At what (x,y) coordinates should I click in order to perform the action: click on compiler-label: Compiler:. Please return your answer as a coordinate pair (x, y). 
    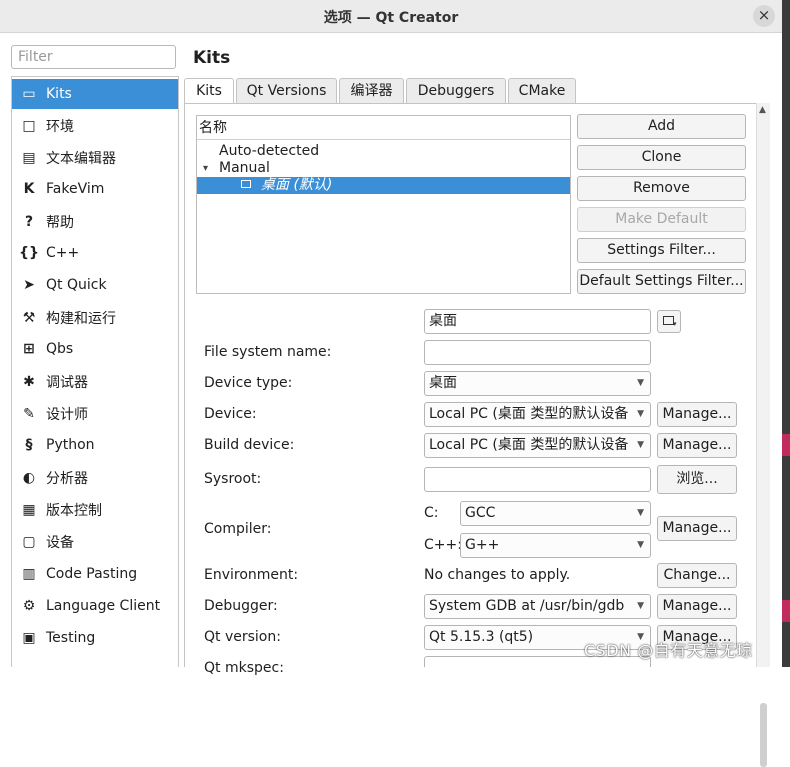
    Looking at the image, I should click on (238, 529).